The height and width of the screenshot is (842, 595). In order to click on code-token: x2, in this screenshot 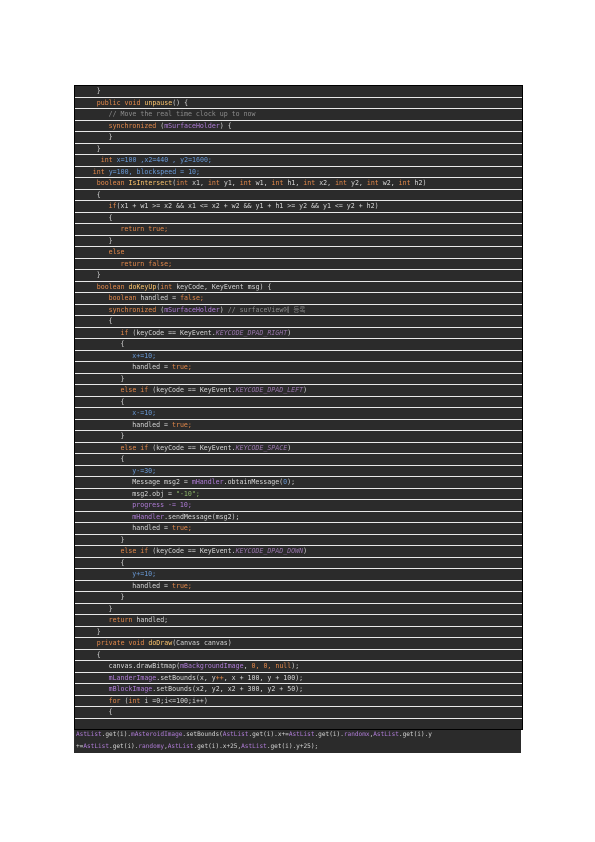, I will do `click(327, 183)`.